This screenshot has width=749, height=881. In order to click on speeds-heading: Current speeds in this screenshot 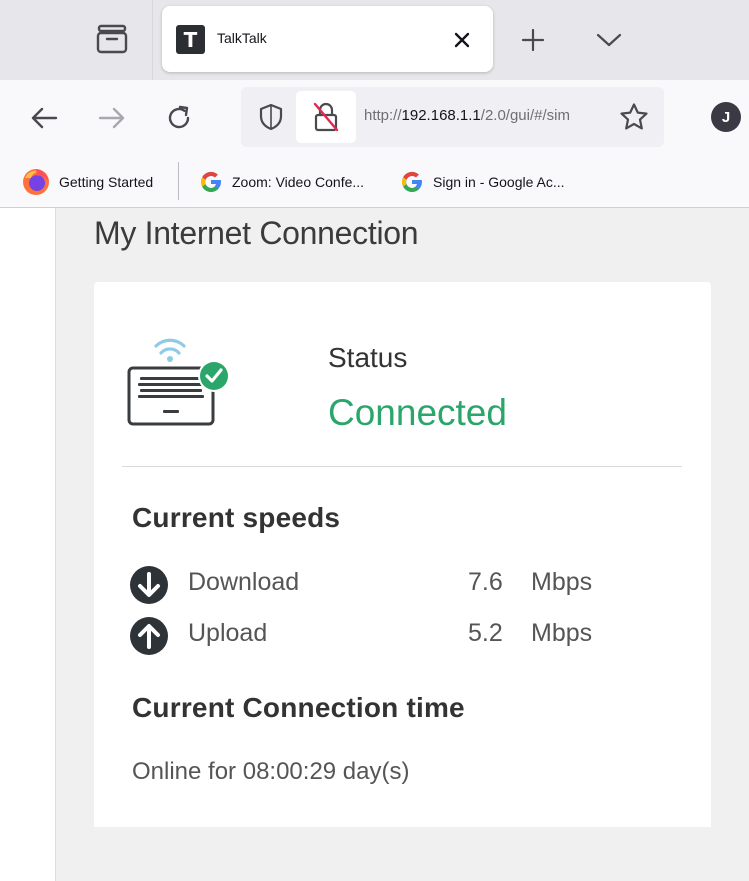, I will do `click(236, 517)`.